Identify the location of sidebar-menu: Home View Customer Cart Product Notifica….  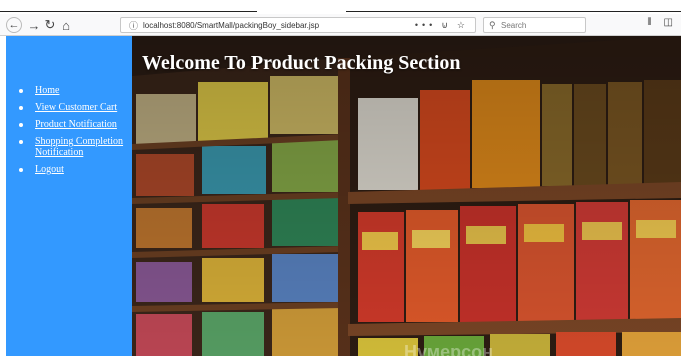
(76, 133).